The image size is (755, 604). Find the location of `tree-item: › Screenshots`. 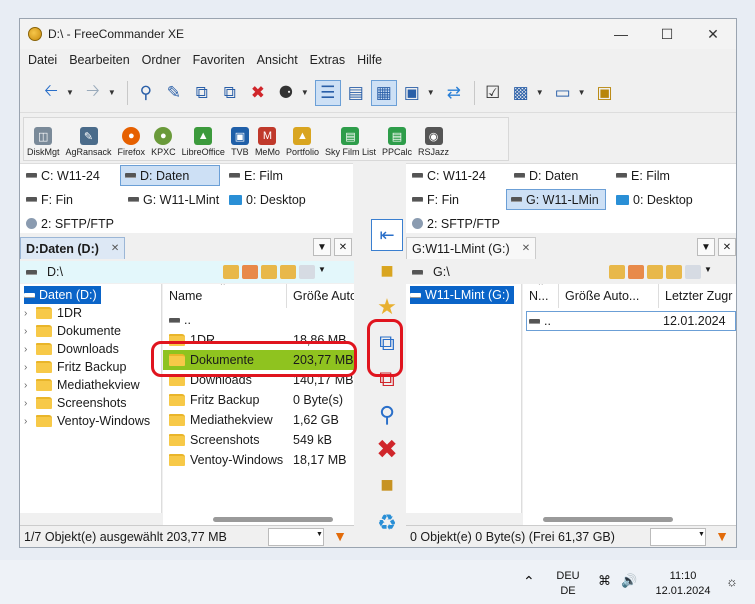

tree-item: › Screenshots is located at coordinates (75, 403).